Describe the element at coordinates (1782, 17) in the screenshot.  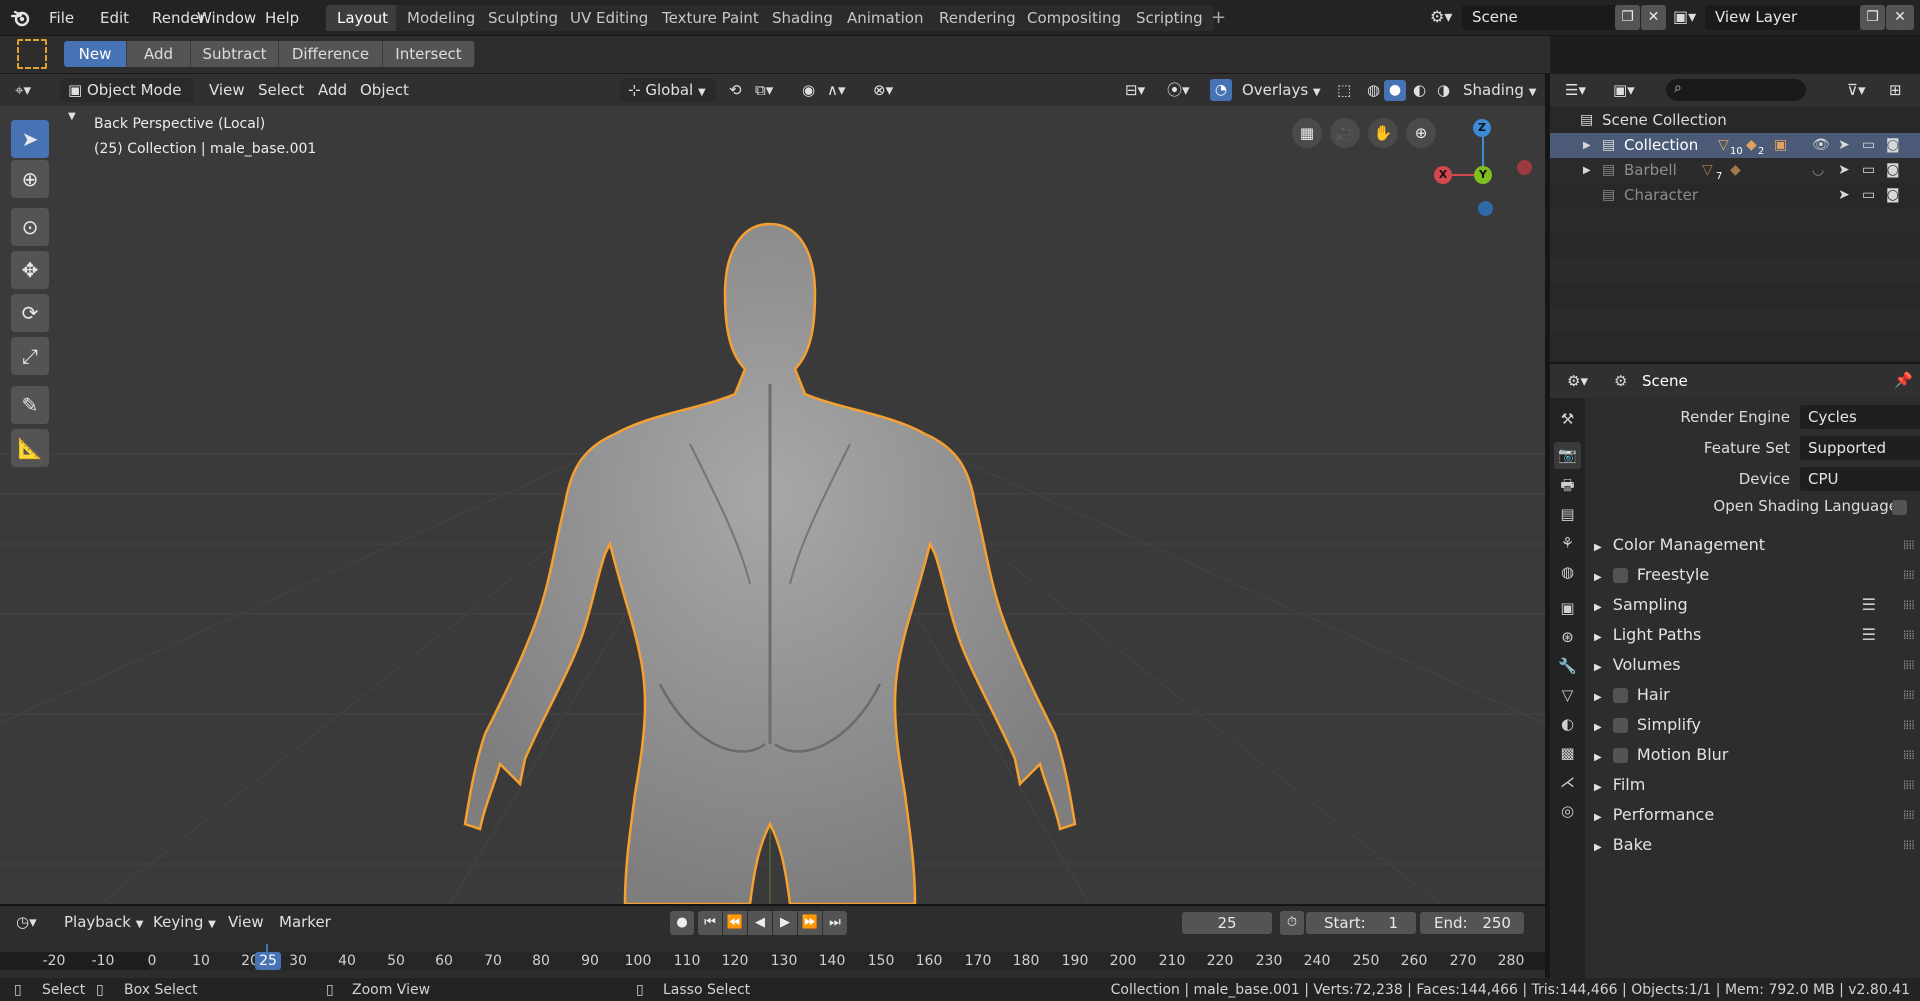
I see `view-layer-field: View Layer` at that location.